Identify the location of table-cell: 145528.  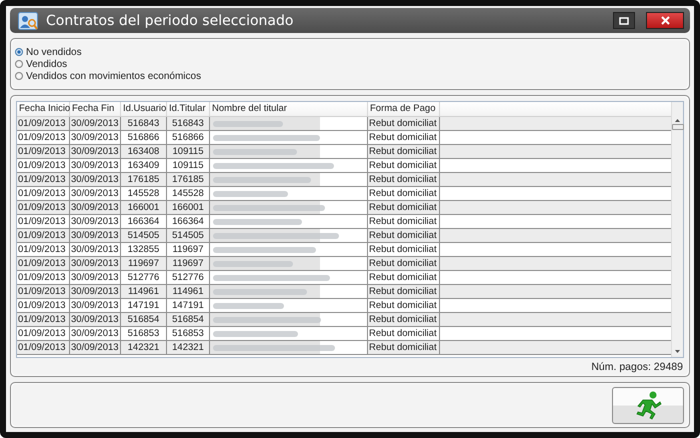
(144, 193).